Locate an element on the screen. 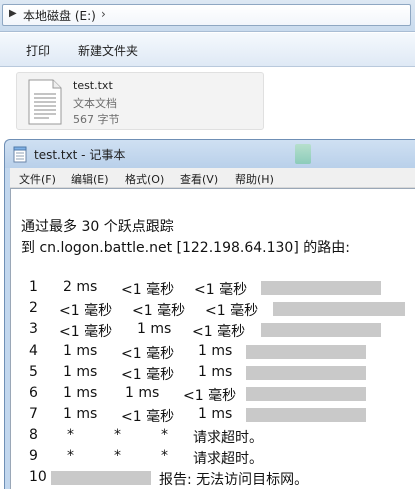  file-size: 567 字节 is located at coordinates (96, 119).